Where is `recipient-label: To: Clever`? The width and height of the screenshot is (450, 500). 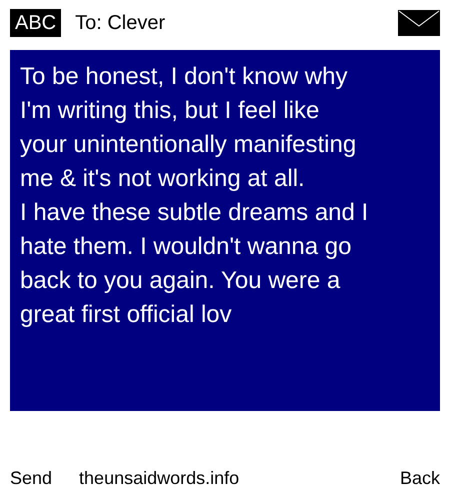 recipient-label: To: Clever is located at coordinates (120, 23).